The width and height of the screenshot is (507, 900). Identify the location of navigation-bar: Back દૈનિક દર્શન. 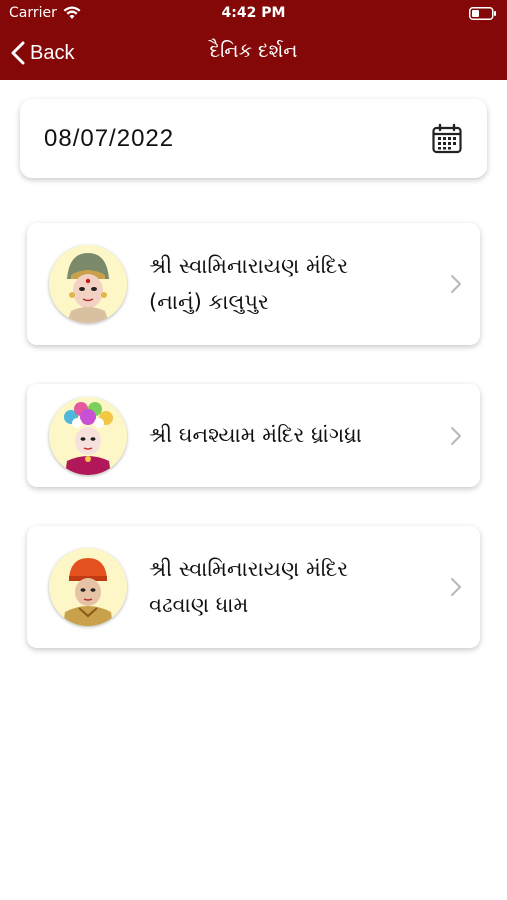
(253, 53).